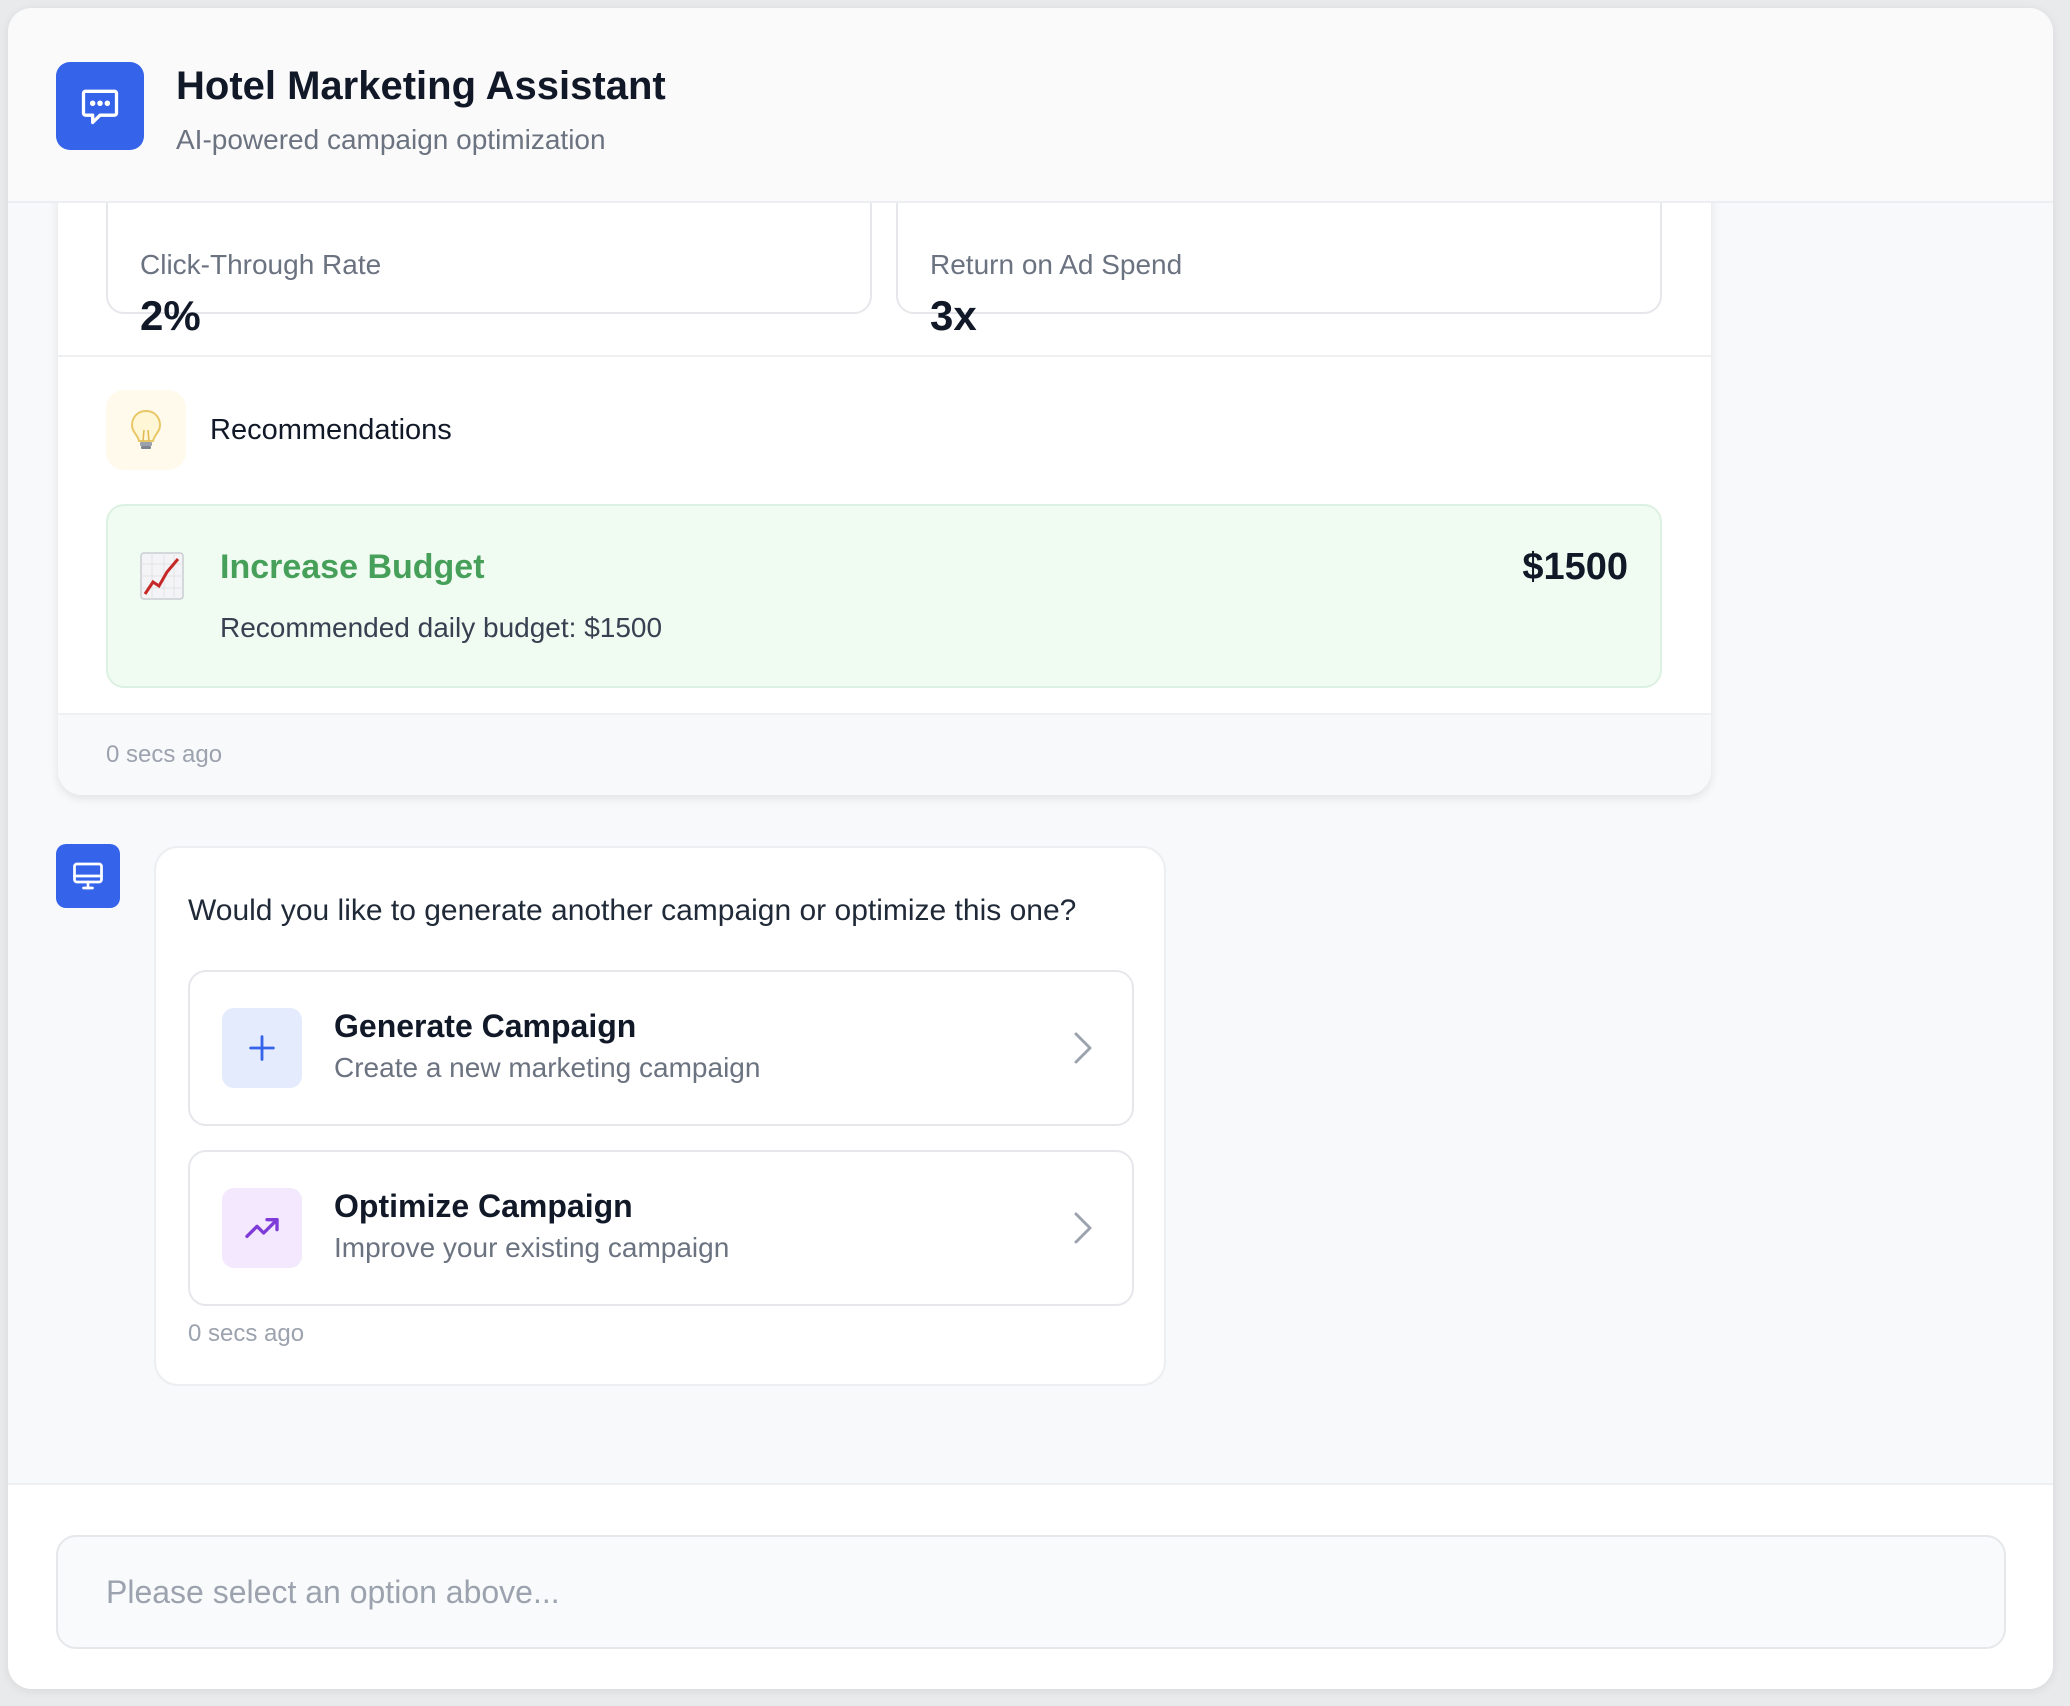  Describe the element at coordinates (953, 315) in the screenshot. I see `metric-value: 3x` at that location.